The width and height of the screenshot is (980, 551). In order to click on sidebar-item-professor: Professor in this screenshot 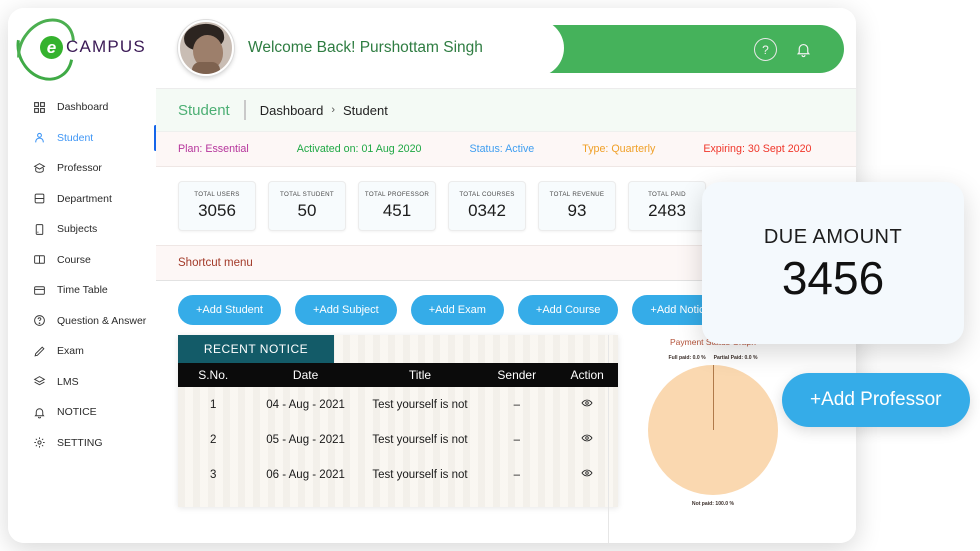, I will do `click(82, 168)`.